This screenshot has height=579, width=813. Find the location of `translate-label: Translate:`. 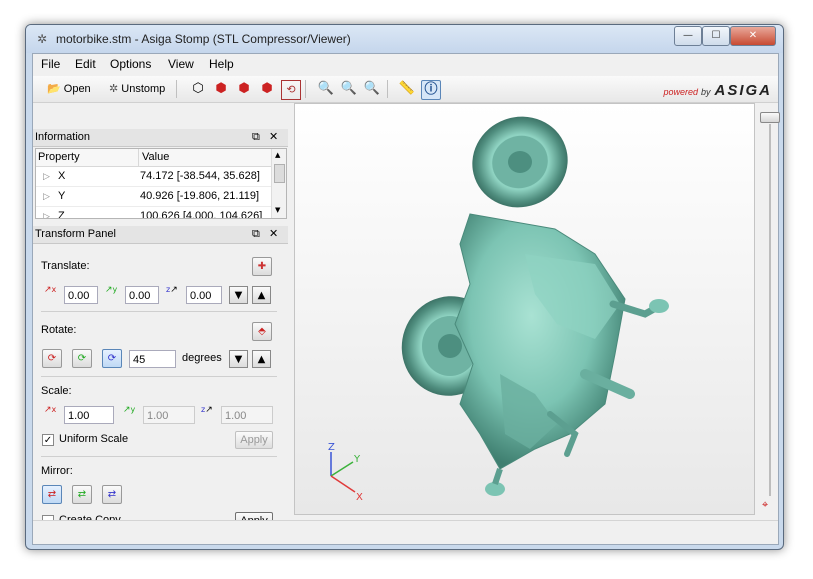

translate-label: Translate: is located at coordinates (65, 266).